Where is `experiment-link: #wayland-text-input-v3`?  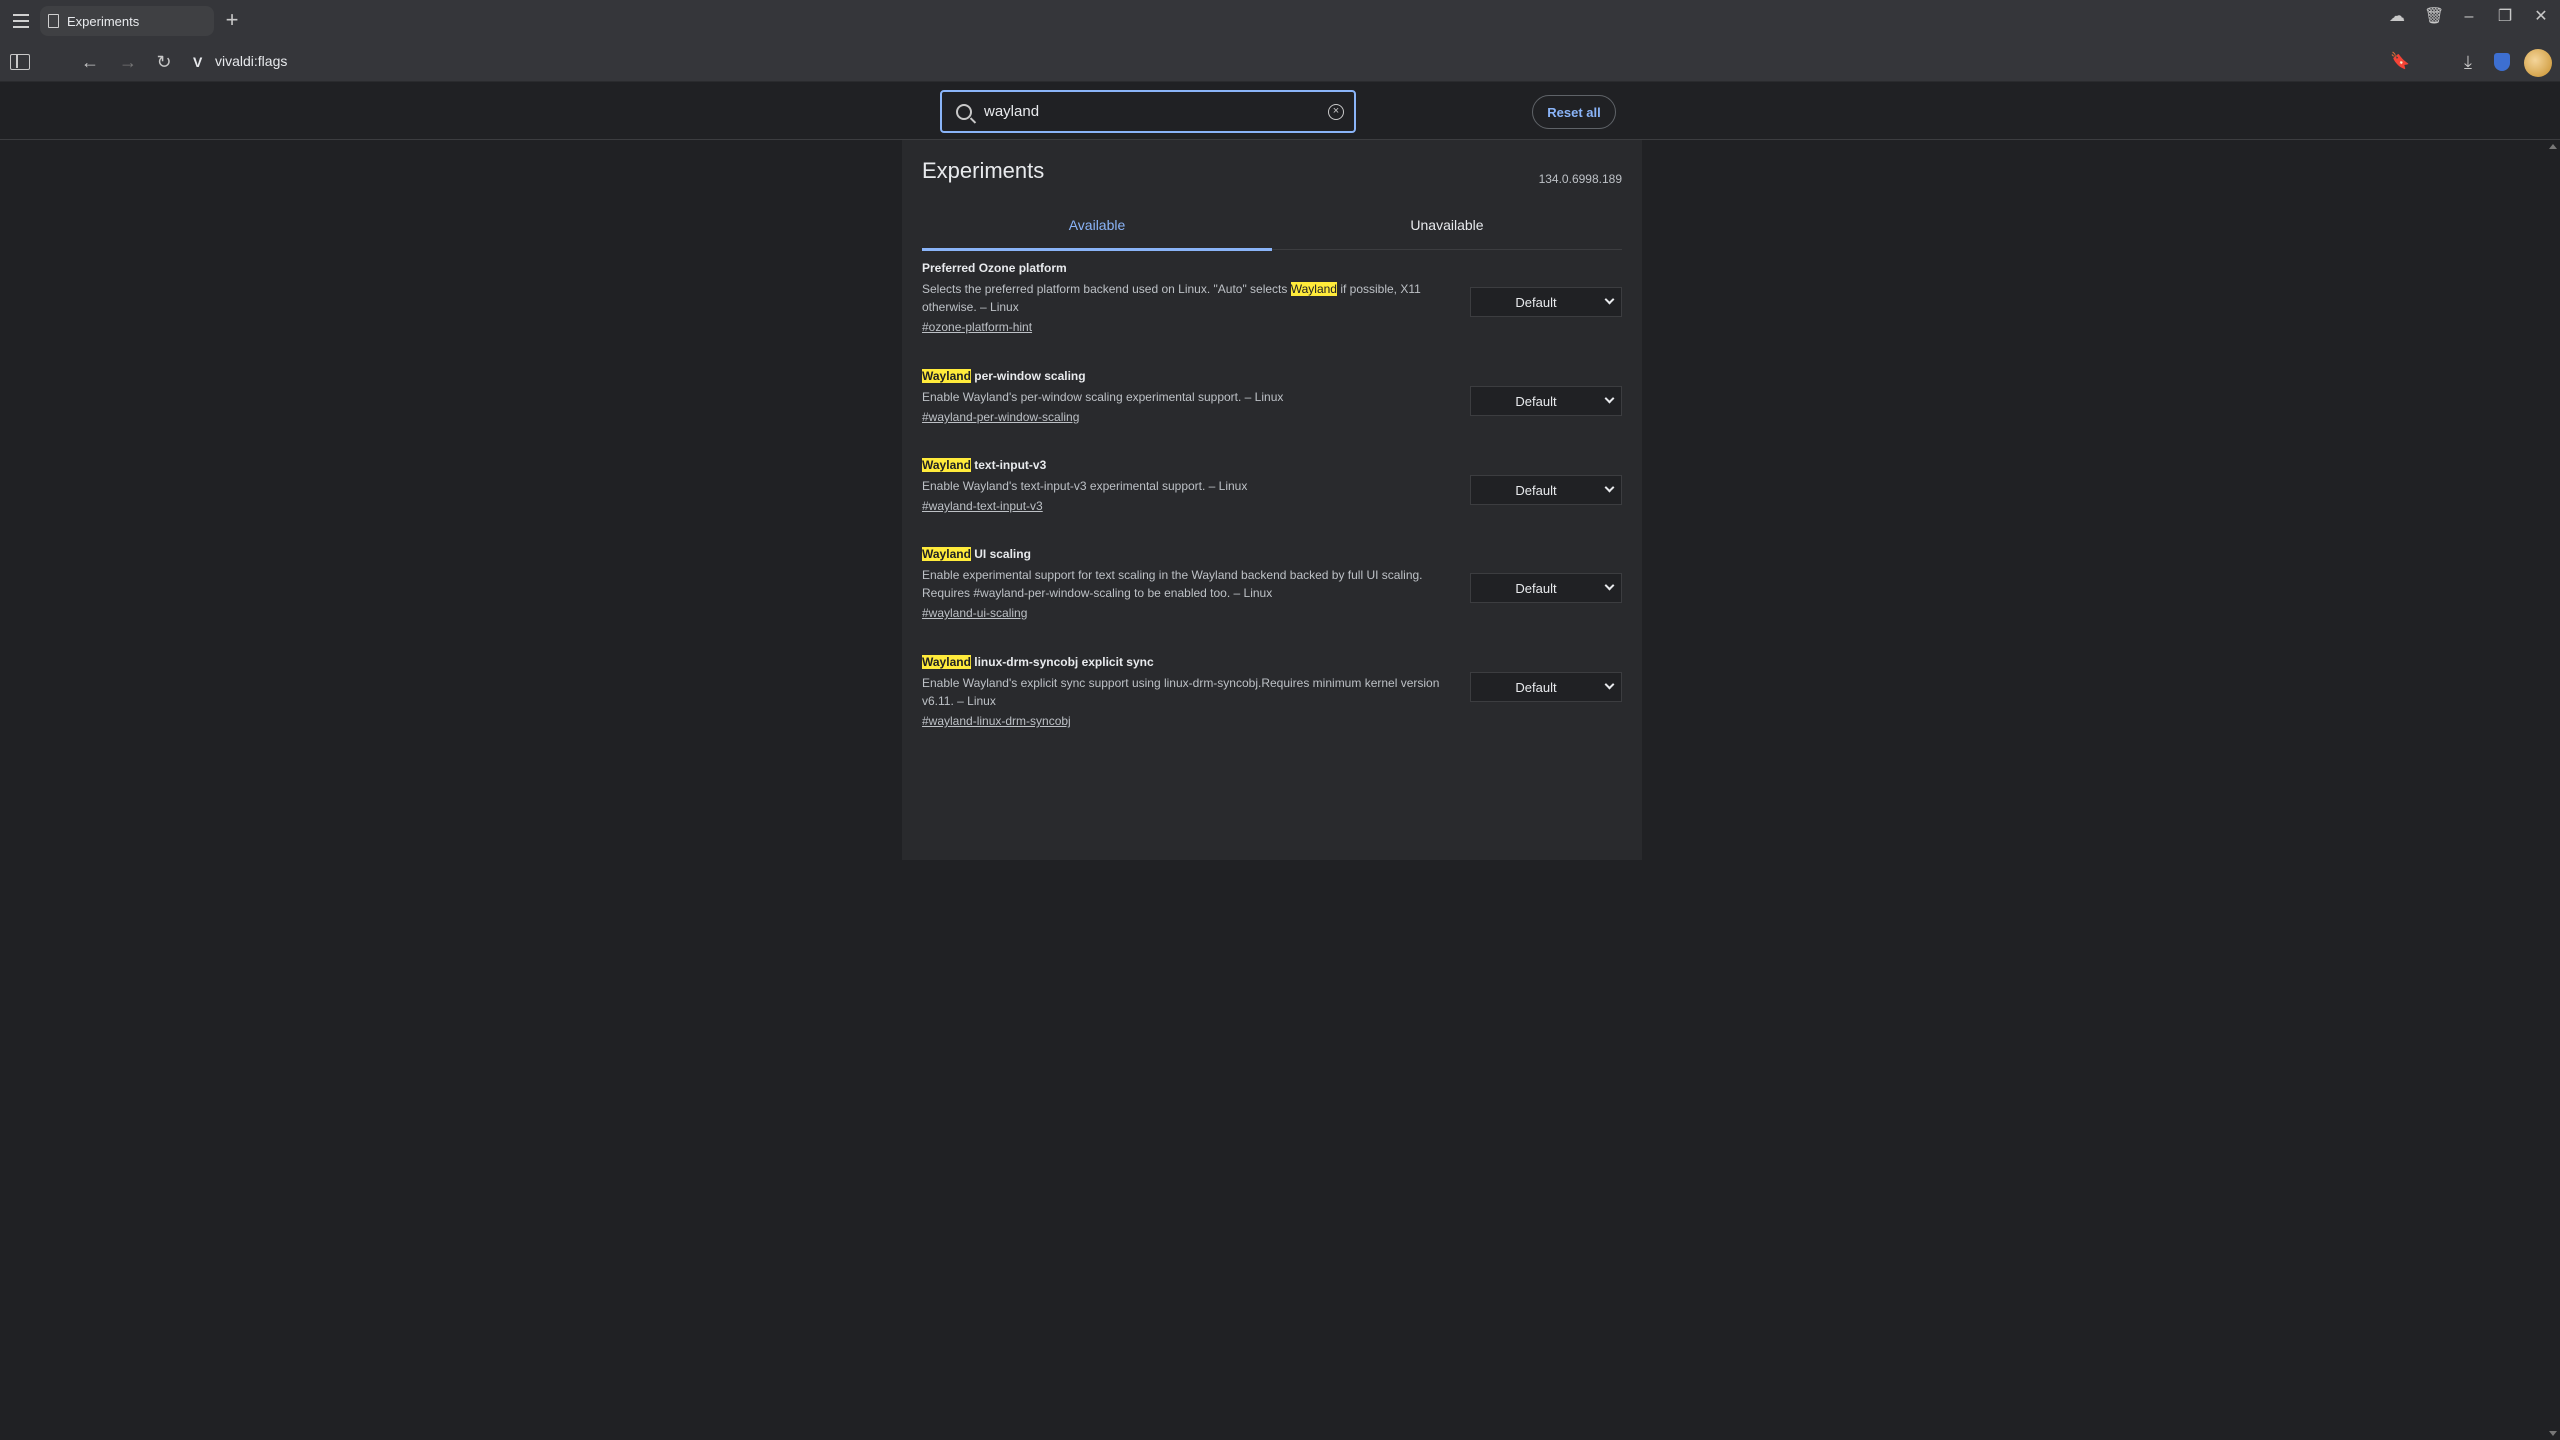
experiment-link: #wayland-text-input-v3 is located at coordinates (982, 506).